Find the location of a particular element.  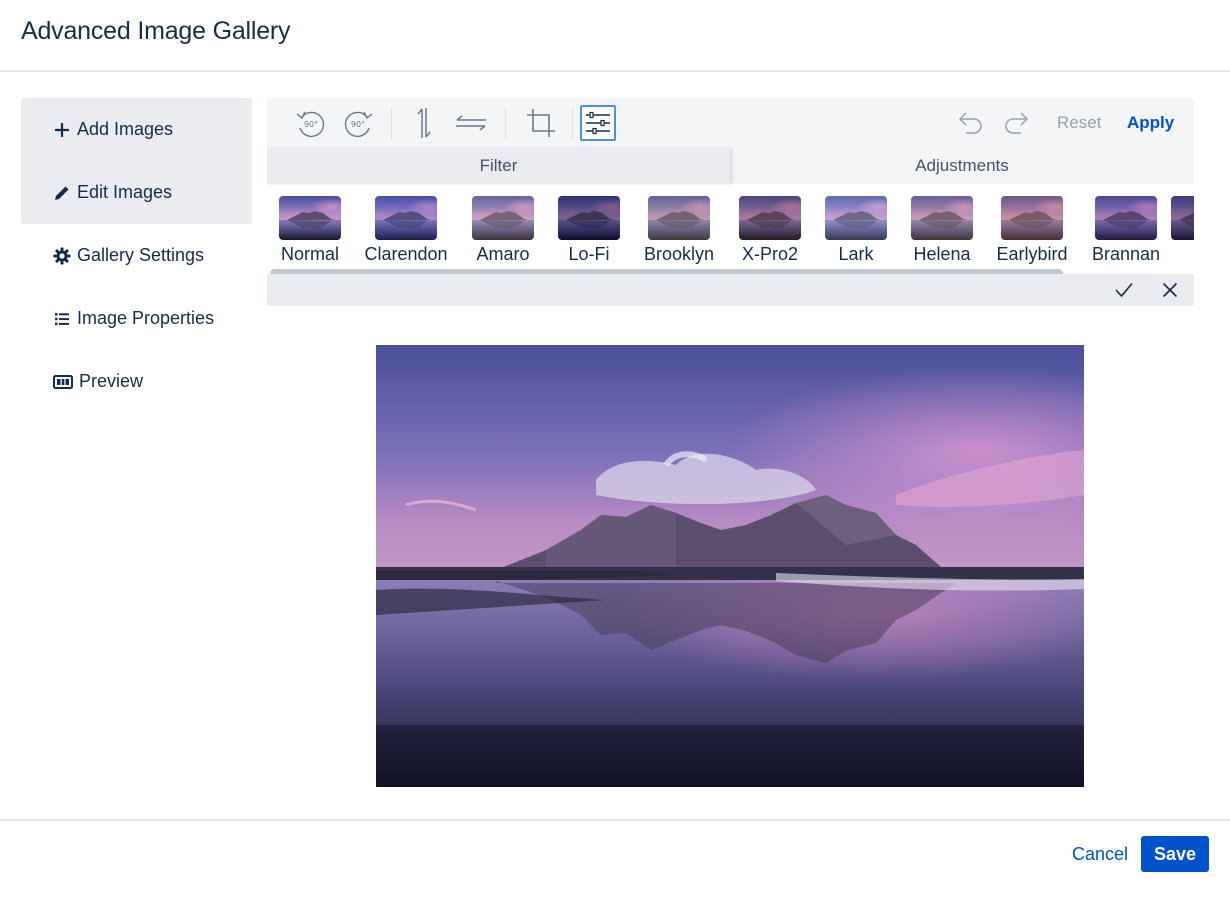

redo-button is located at coordinates (1017, 123).